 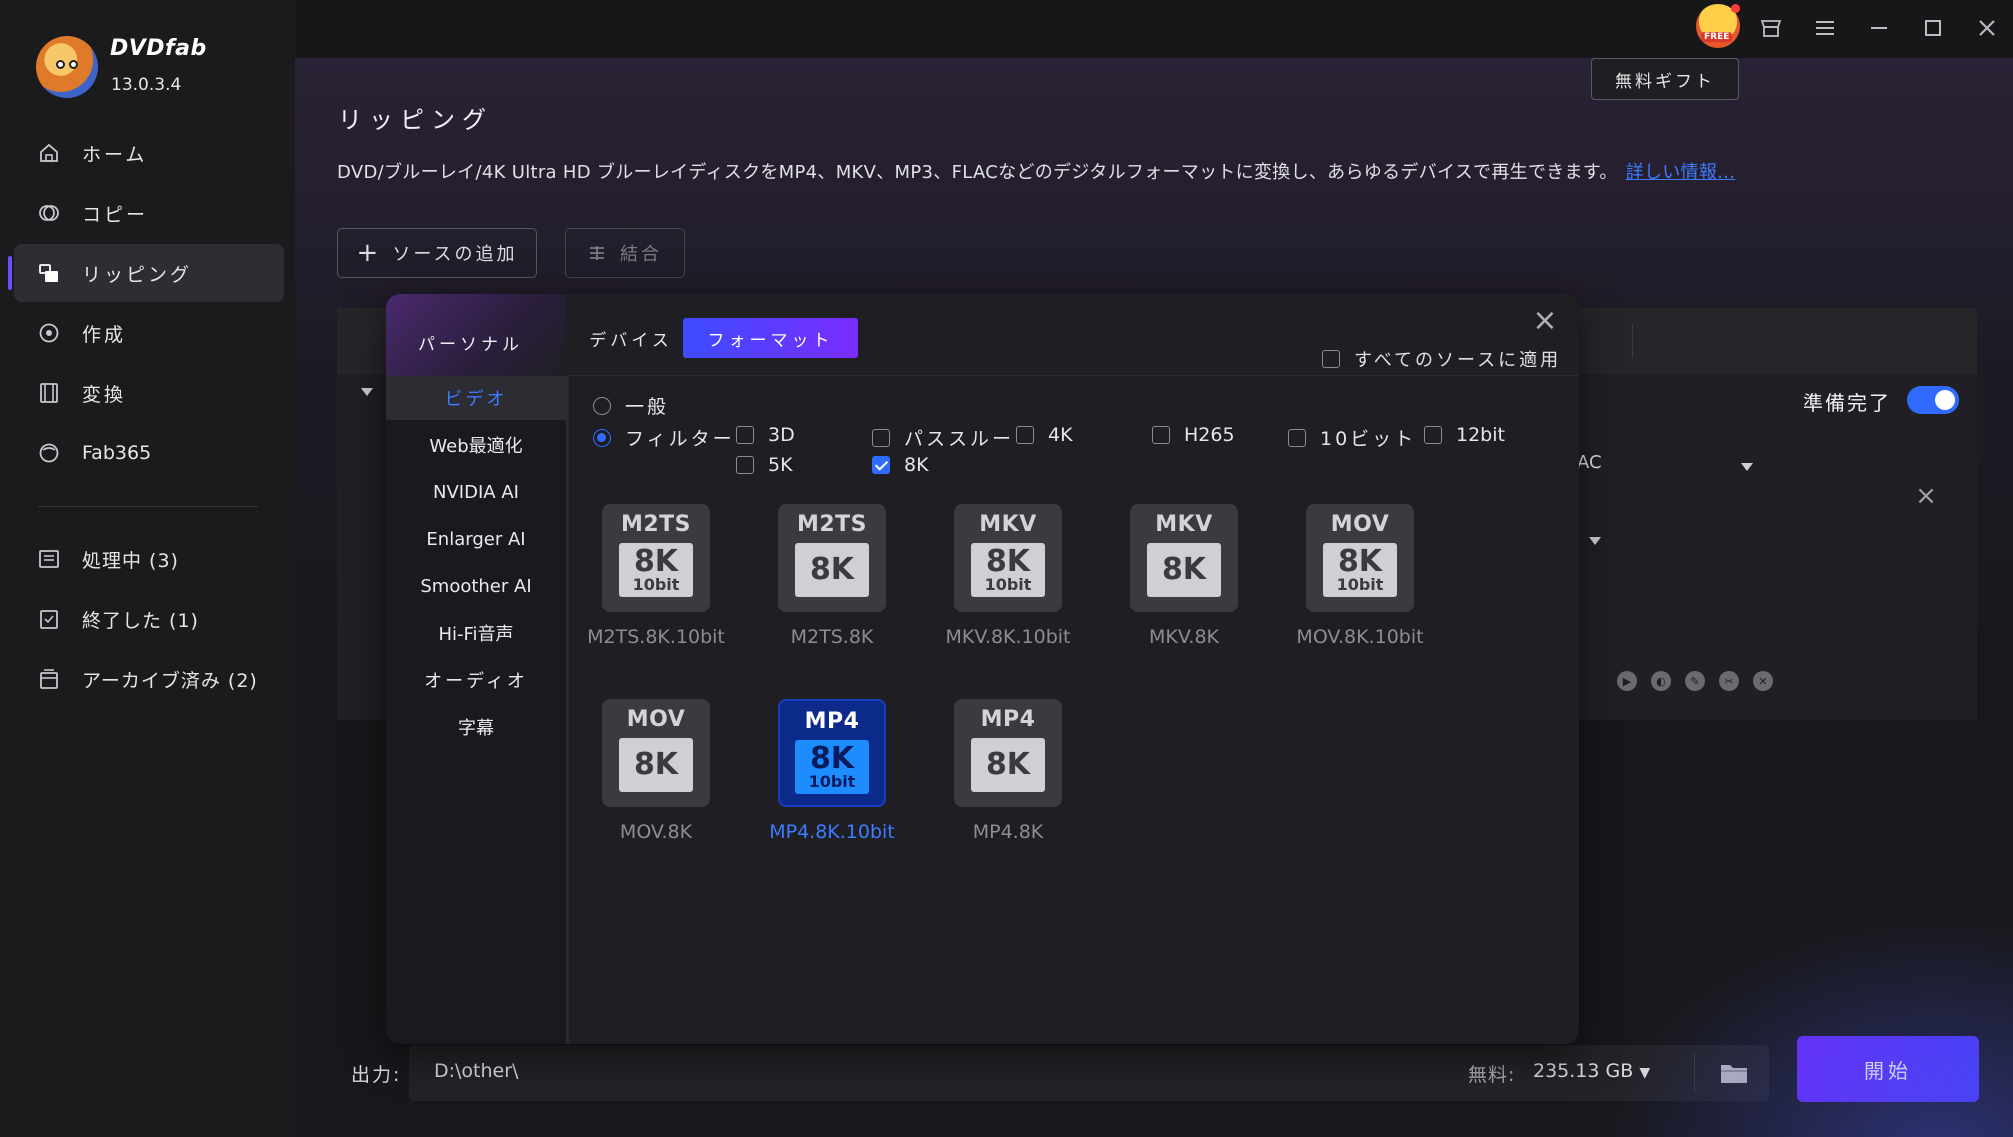 What do you see at coordinates (959, 439) in the screenshot?
I see `filter-label: パススルー` at bounding box center [959, 439].